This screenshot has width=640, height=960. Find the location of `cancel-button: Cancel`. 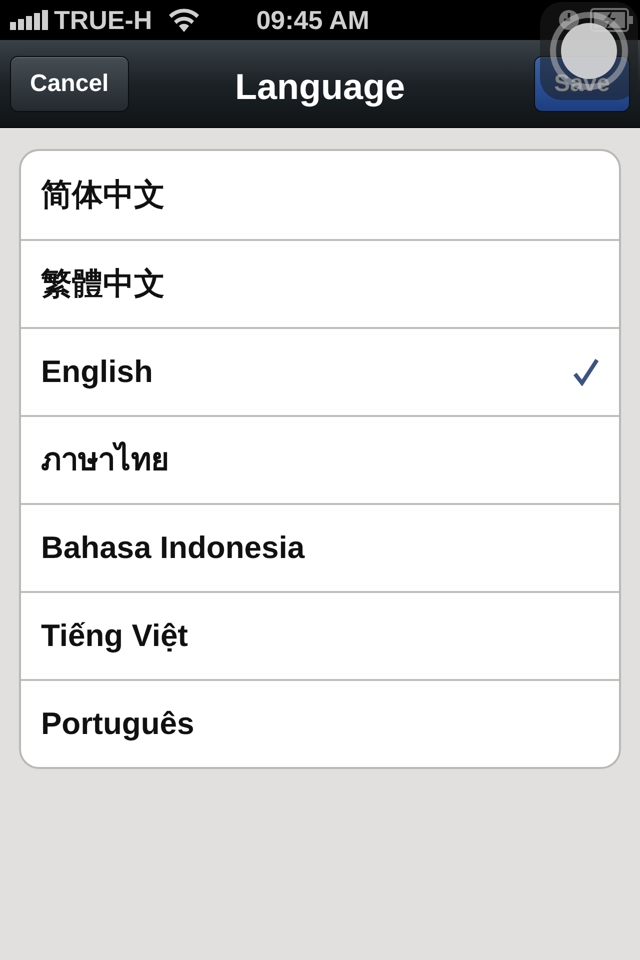

cancel-button: Cancel is located at coordinates (69, 84).